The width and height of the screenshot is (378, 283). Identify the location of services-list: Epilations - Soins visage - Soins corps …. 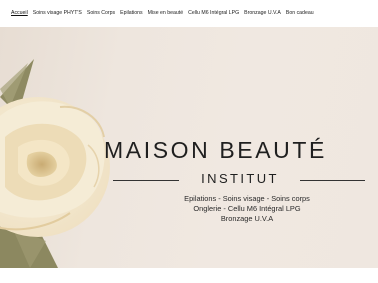
(247, 209).